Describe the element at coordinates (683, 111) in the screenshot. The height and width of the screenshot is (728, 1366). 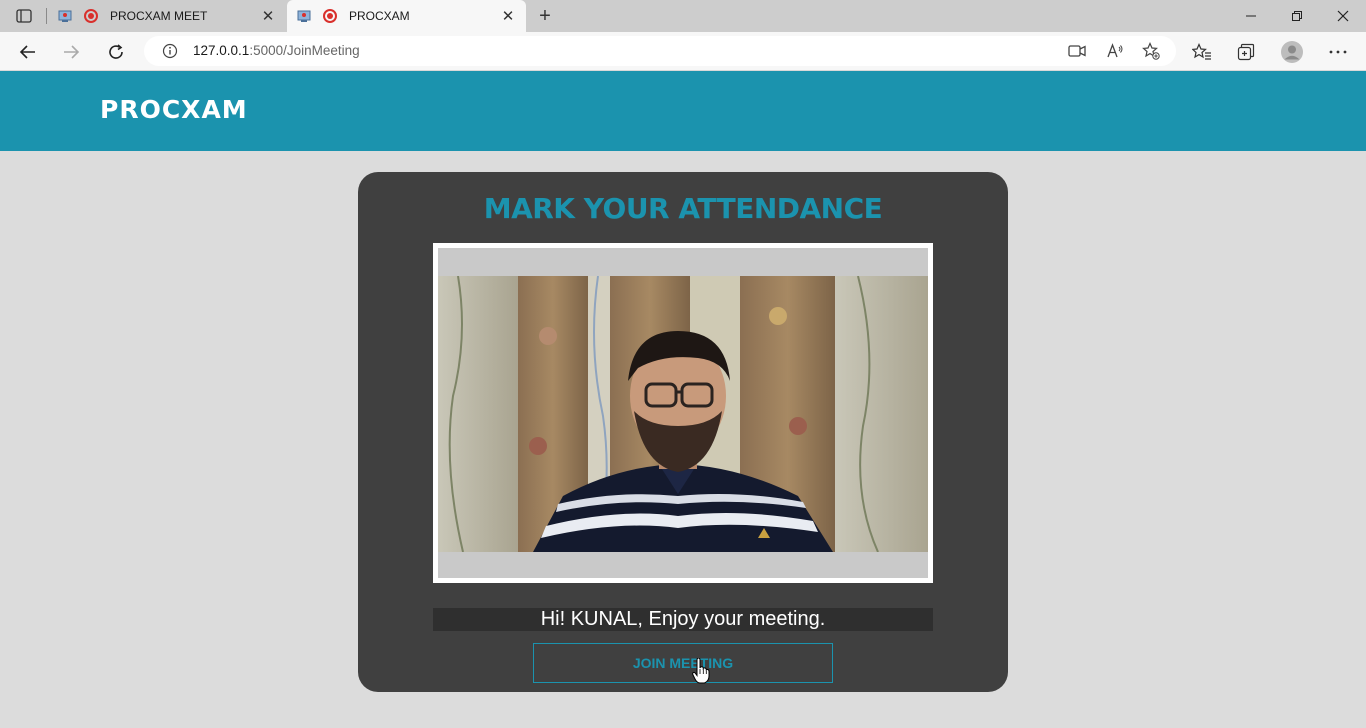
I see `site-header: PROCXAM` at that location.